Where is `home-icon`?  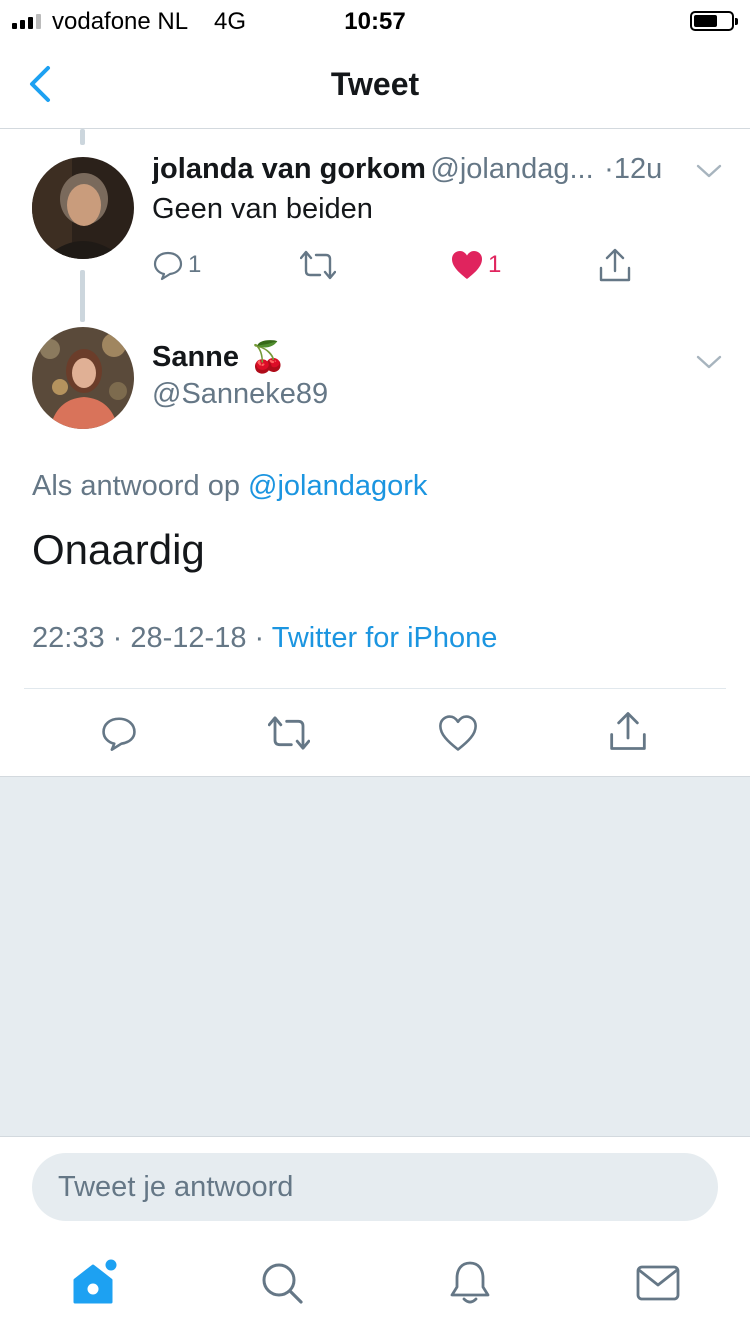 home-icon is located at coordinates (95, 1281).